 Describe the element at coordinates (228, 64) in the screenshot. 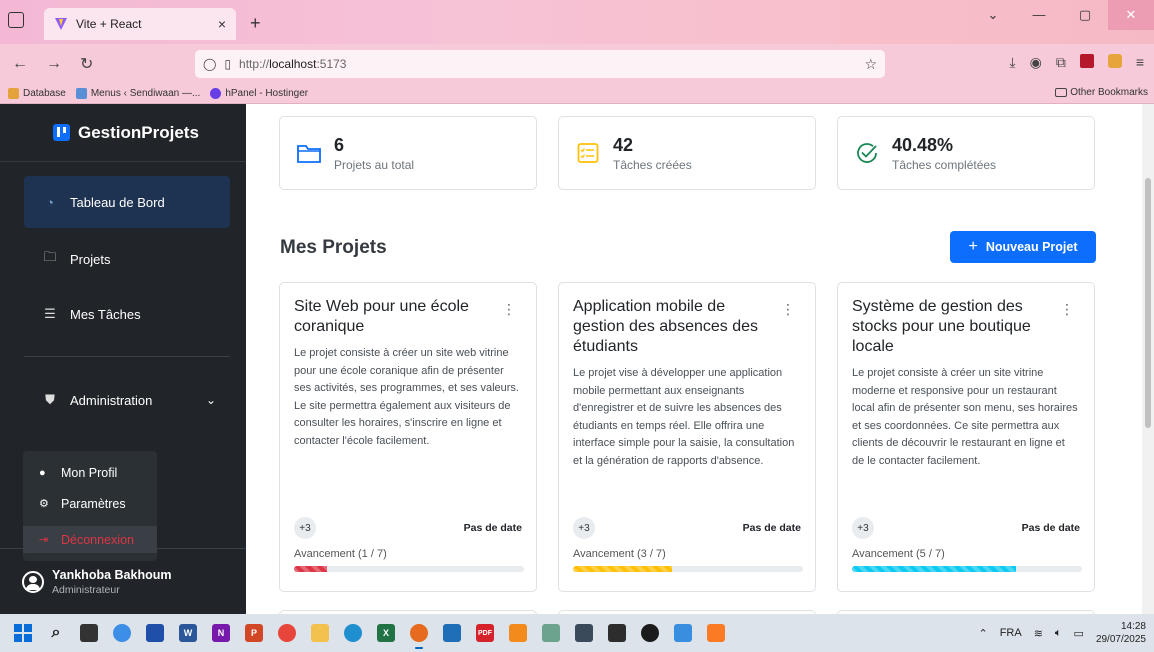

I see `page-icon: ▯` at that location.